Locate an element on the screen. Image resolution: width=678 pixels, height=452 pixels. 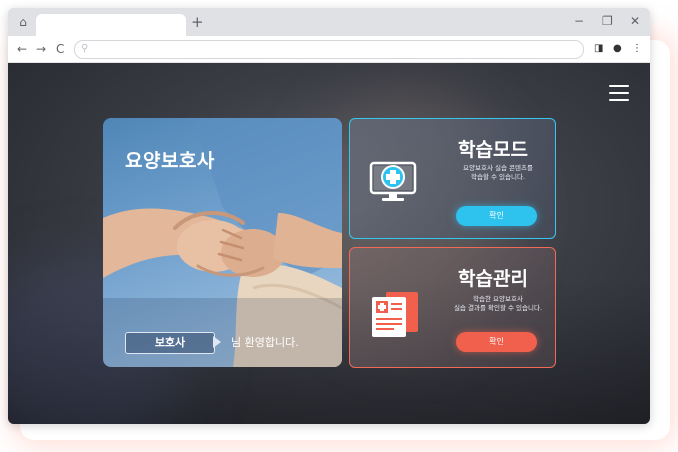
learning-management-desc-line1: 학습한 요양보호사 is located at coordinates (498, 299).